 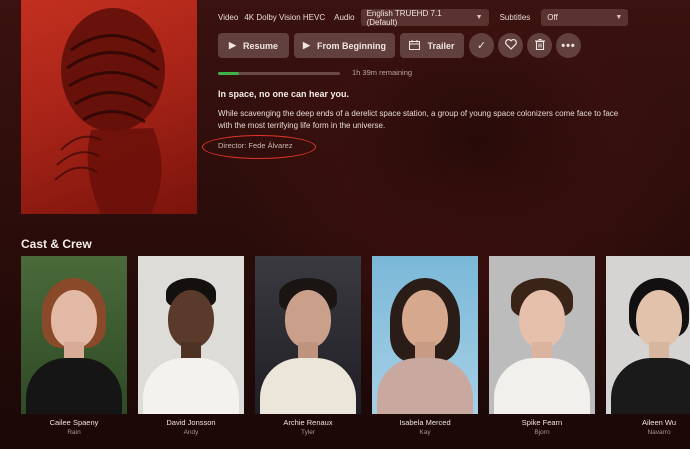 I want to click on cast-card: Archie Renaux Tyler, so click(x=308, y=346).